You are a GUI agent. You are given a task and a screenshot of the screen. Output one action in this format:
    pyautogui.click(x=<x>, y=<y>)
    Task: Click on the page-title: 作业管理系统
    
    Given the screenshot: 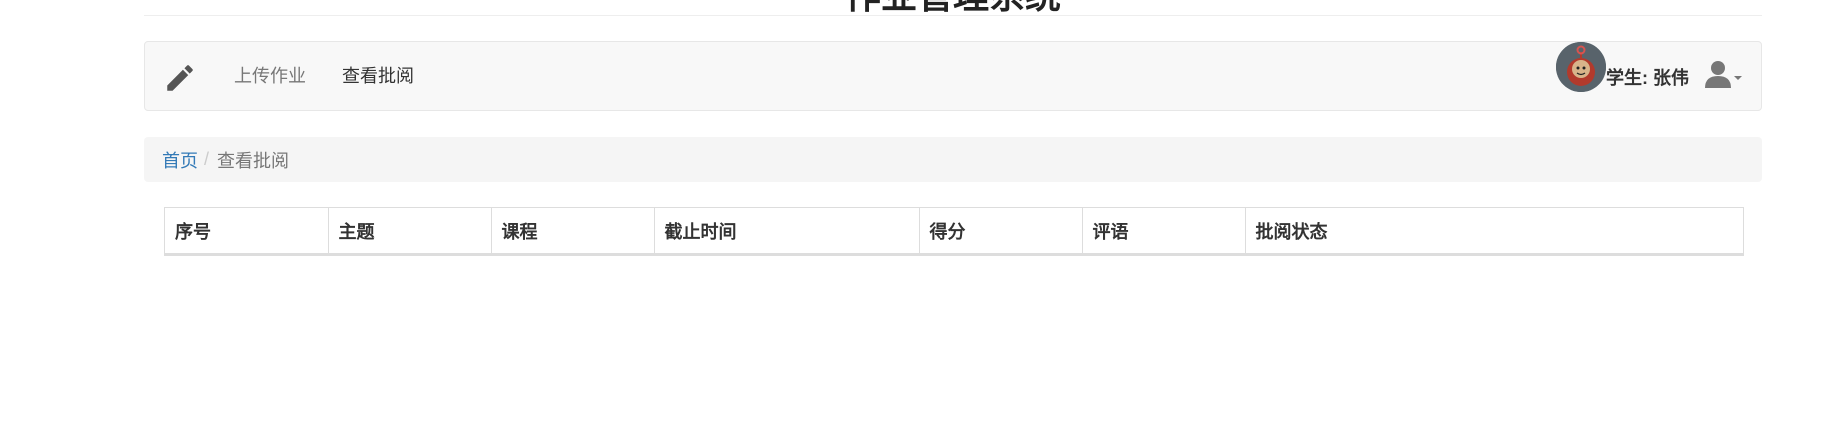 What is the action you would take?
    pyautogui.click(x=953, y=7)
    